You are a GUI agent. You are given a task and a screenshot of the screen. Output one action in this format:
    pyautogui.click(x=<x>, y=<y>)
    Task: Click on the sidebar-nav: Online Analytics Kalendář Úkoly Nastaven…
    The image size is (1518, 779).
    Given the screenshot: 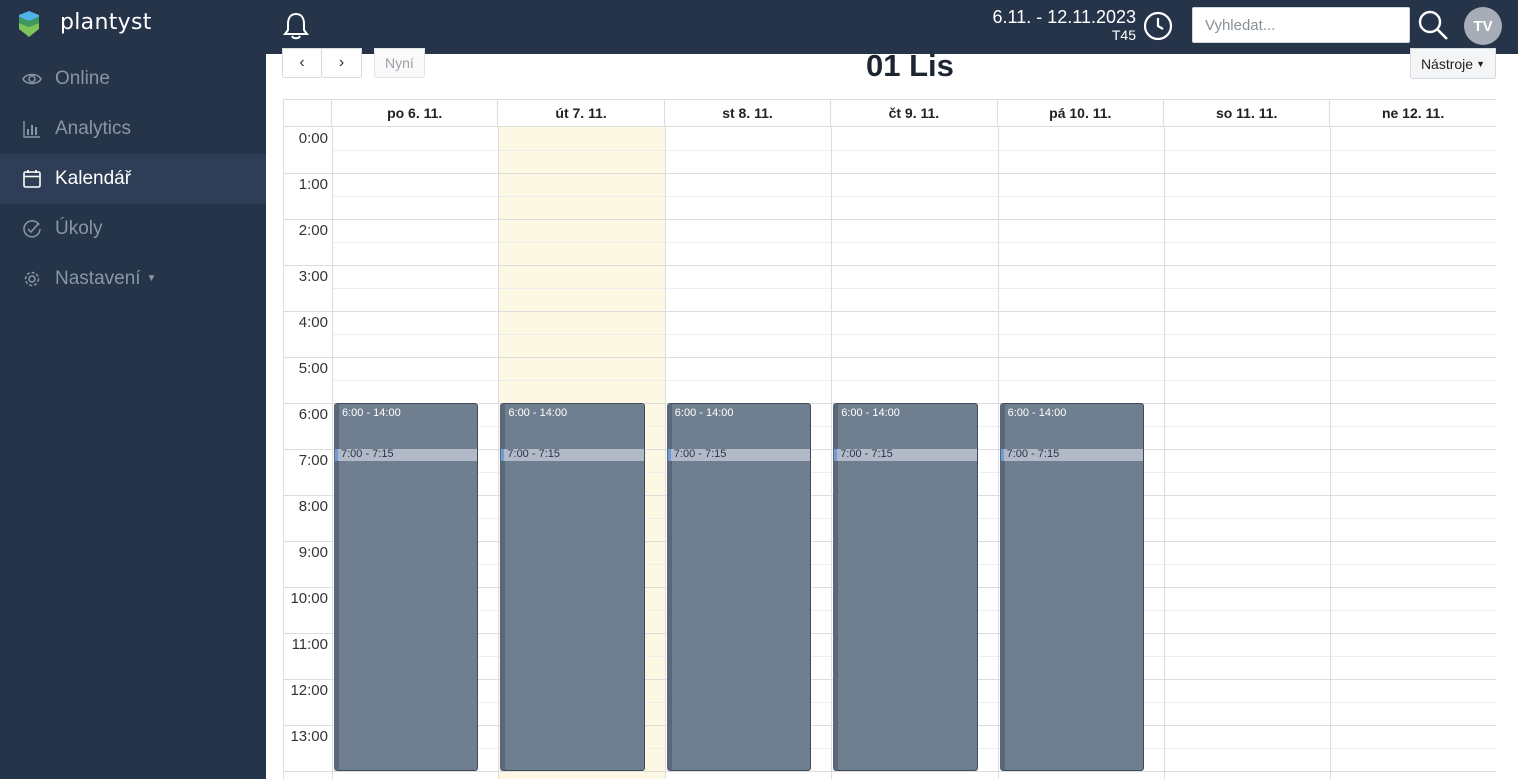 What is the action you would take?
    pyautogui.click(x=133, y=179)
    